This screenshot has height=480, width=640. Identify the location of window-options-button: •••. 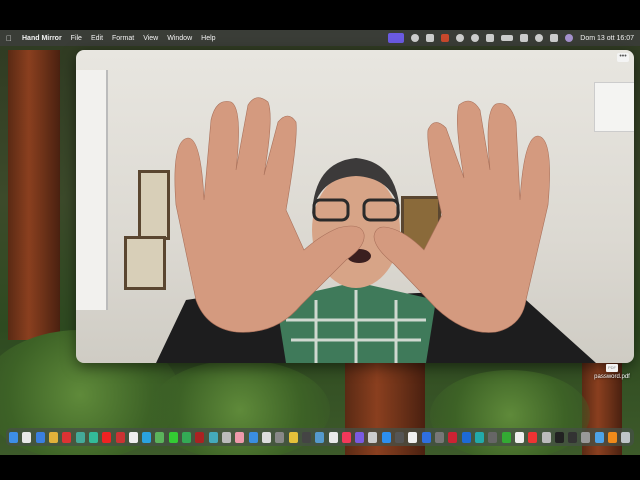
(623, 57).